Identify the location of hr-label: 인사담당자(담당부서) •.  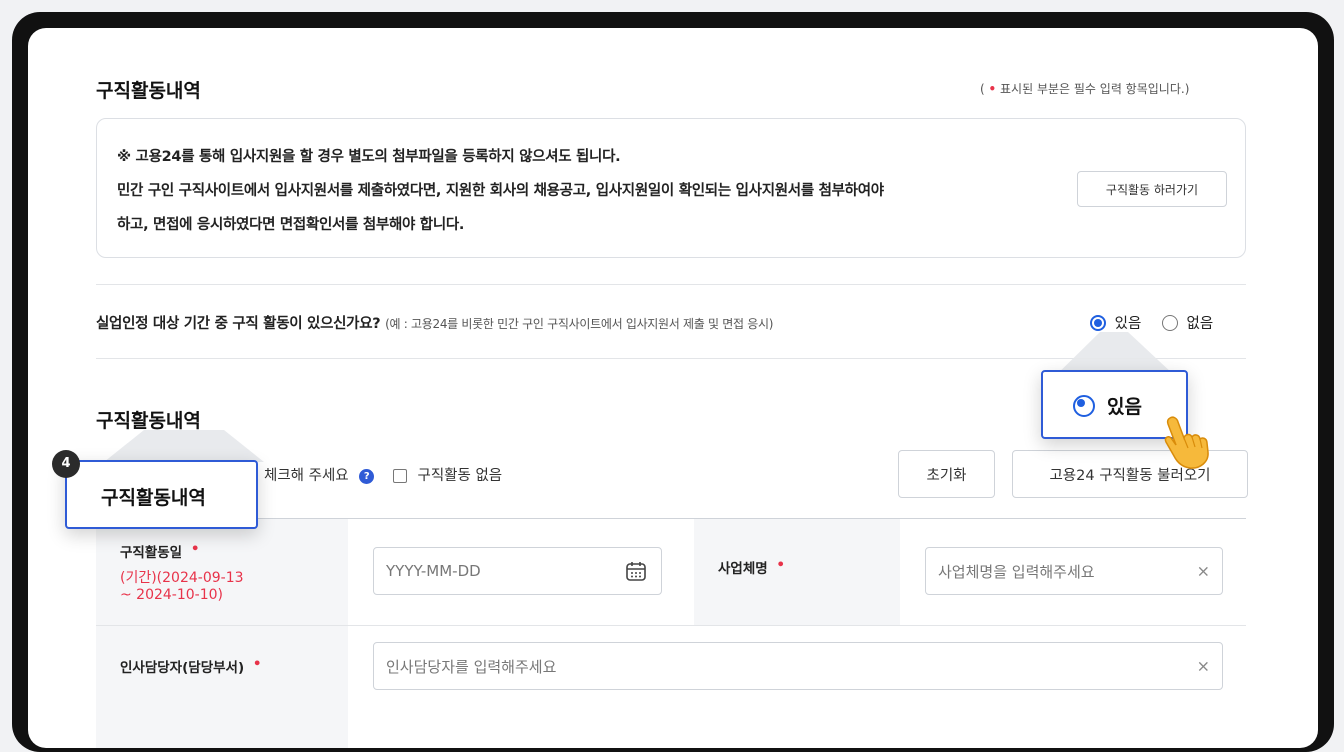
(191, 666).